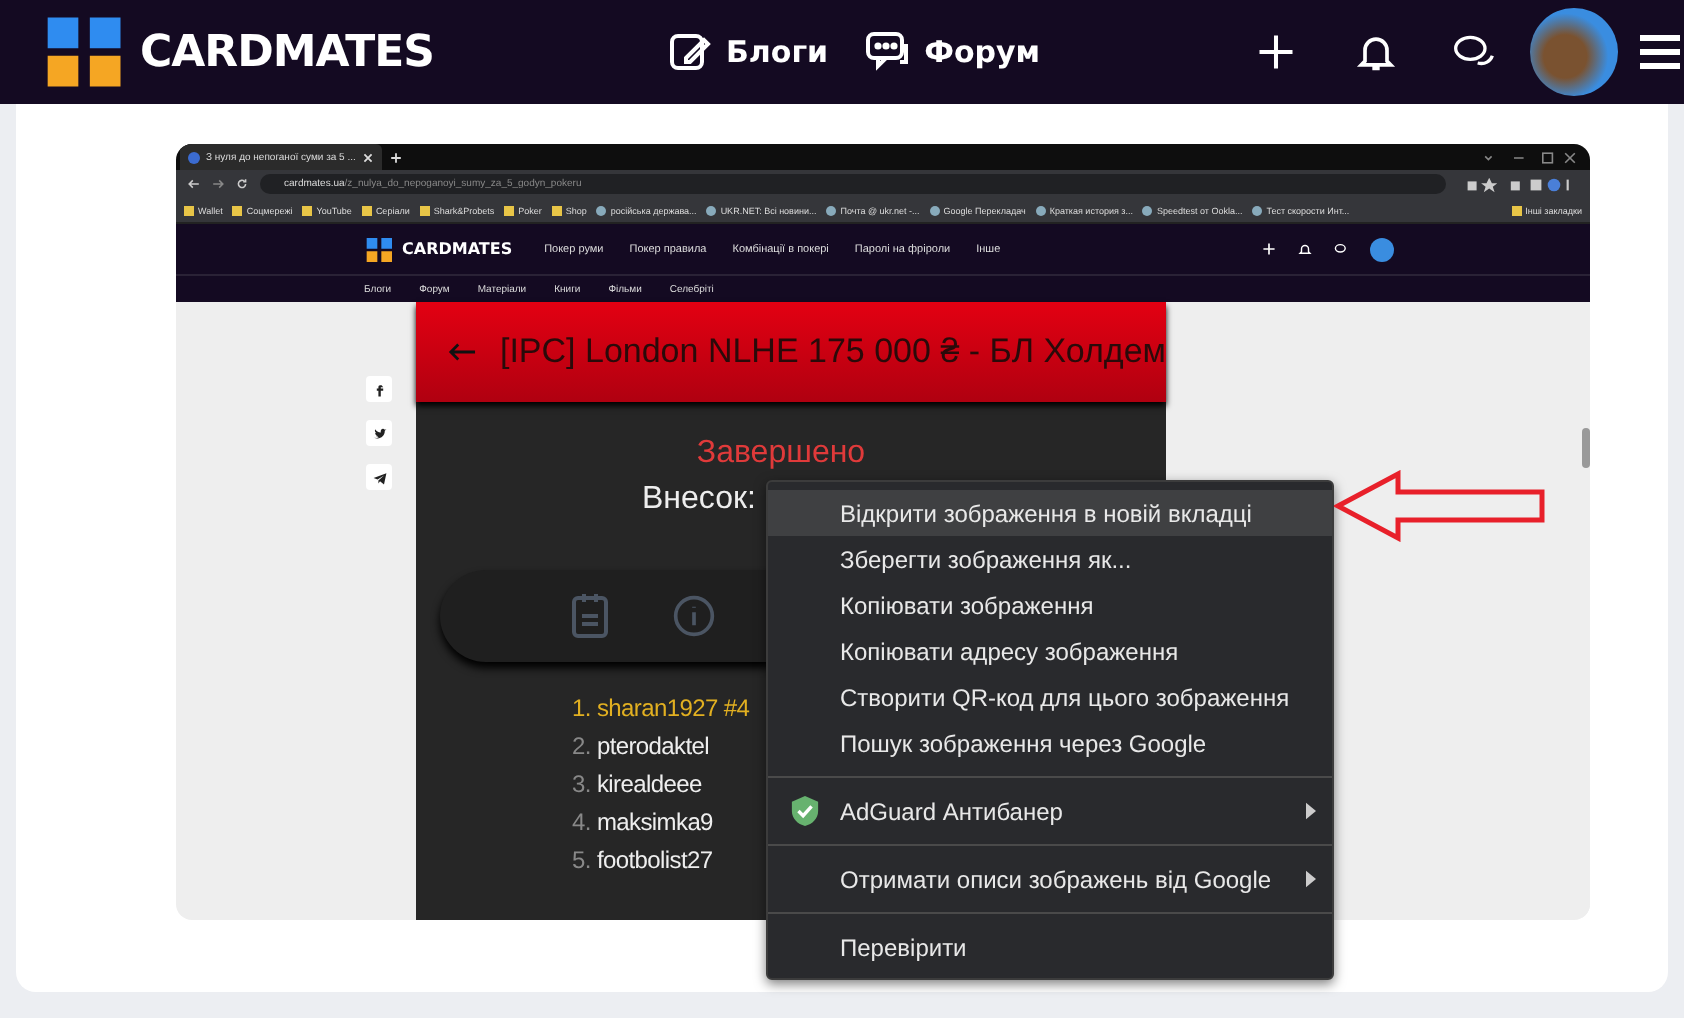 The image size is (1684, 1018). I want to click on telegram-button, so click(379, 477).